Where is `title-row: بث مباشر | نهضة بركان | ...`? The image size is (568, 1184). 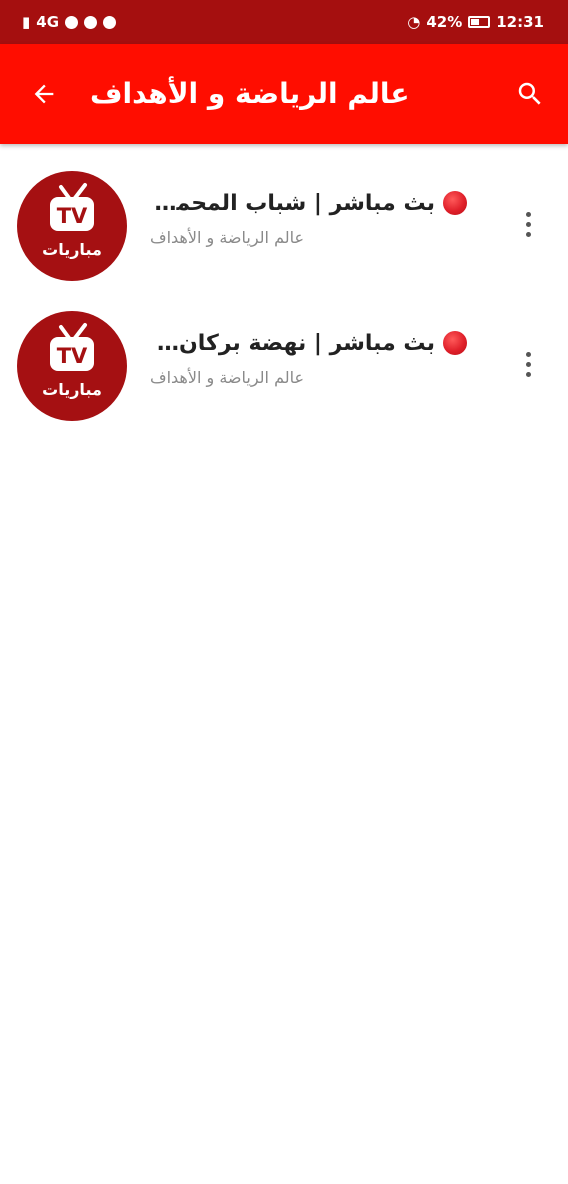
title-row: بث مباشر | نهضة بركان | ... is located at coordinates (310, 343).